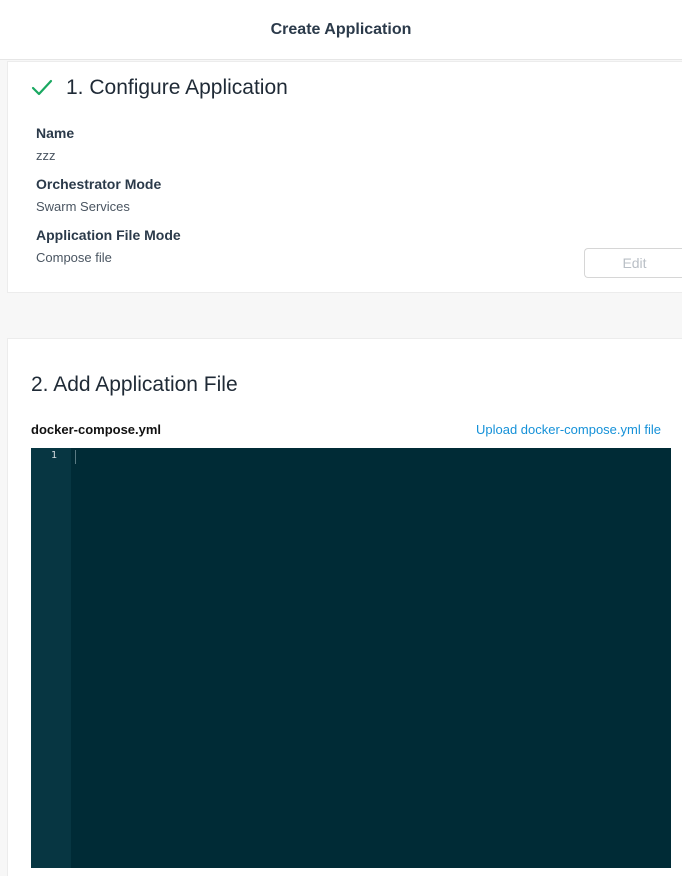 The height and width of the screenshot is (876, 682). I want to click on file-name-label: docker-compose.yml, so click(96, 429).